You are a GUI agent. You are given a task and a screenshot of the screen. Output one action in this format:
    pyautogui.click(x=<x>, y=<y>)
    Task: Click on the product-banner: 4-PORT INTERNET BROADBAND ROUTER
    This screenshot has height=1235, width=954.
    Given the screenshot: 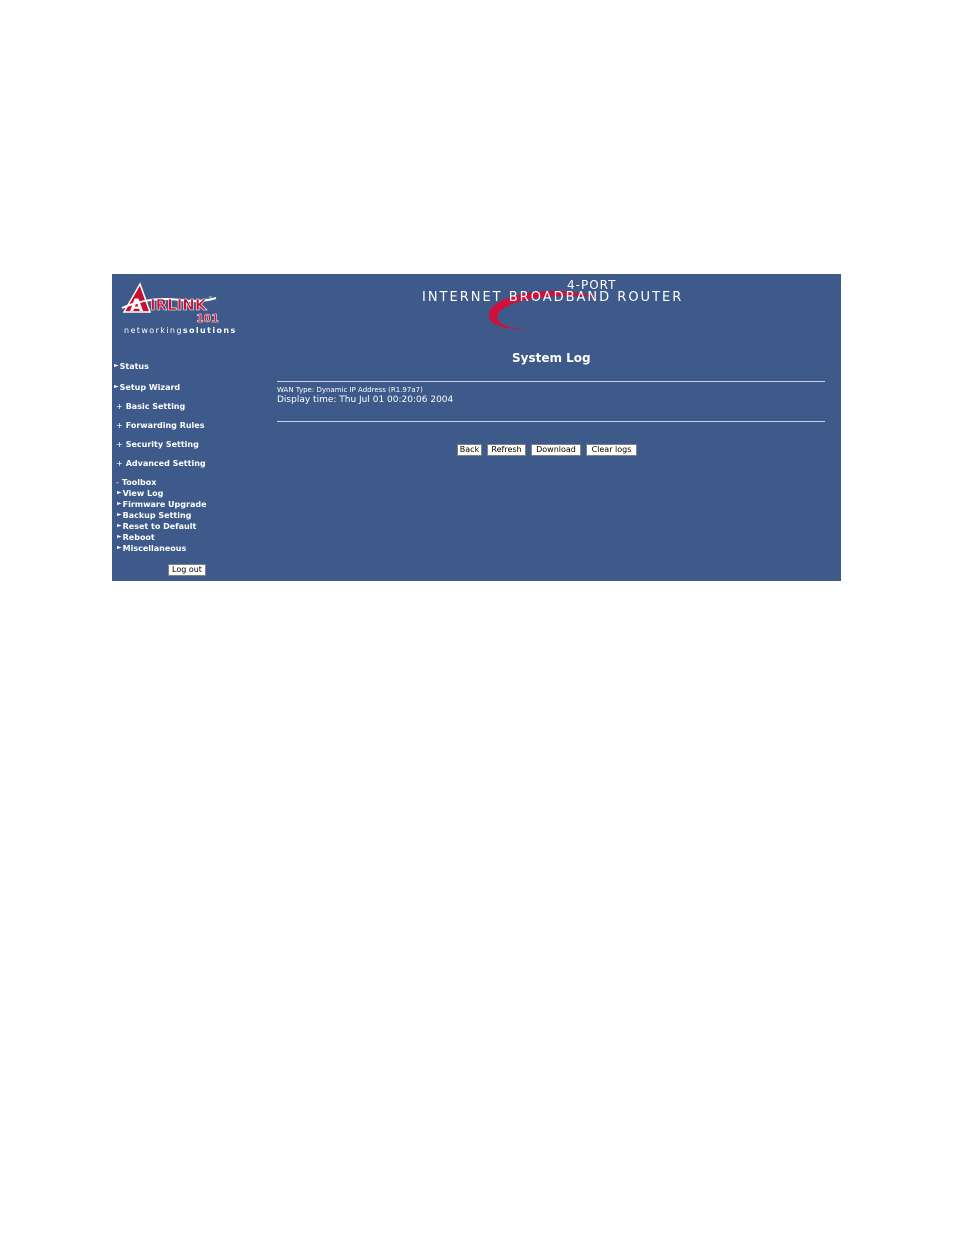 What is the action you would take?
    pyautogui.click(x=552, y=306)
    